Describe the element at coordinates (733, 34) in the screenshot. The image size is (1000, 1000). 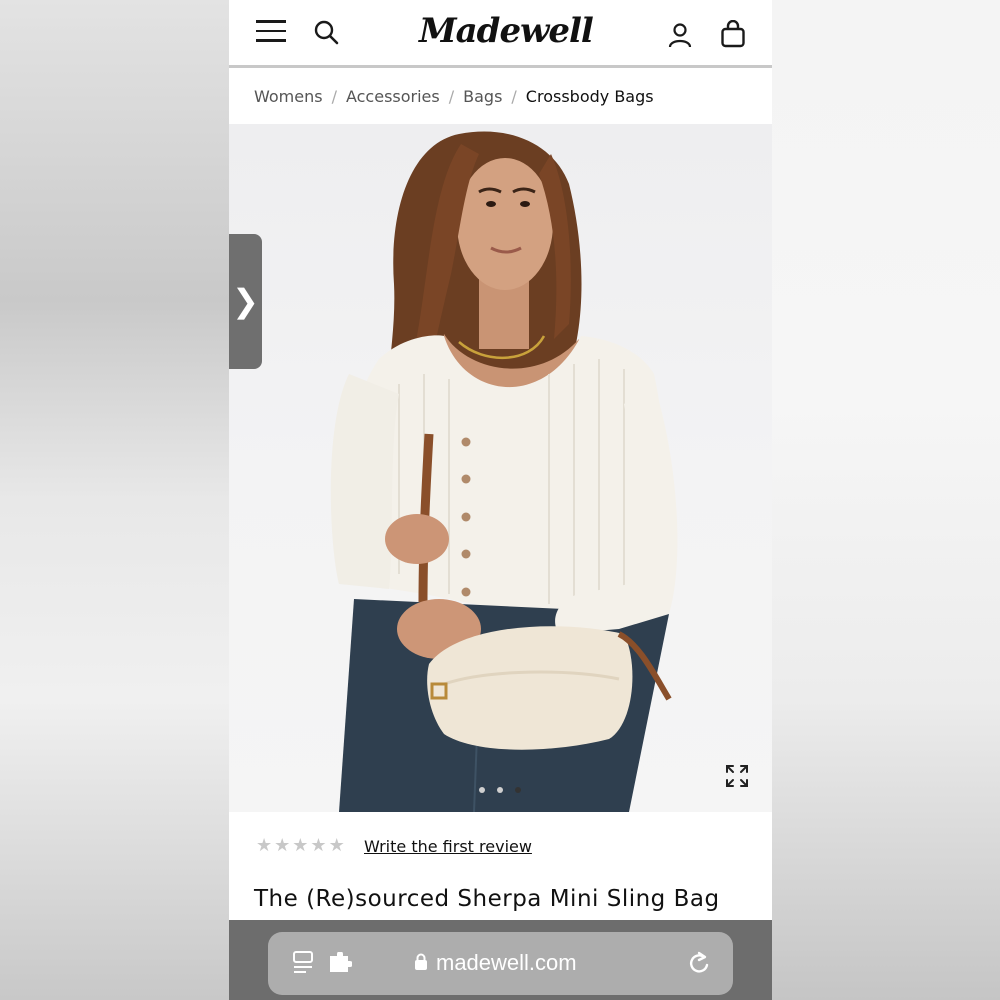
I see `shopping-bag-icon` at that location.